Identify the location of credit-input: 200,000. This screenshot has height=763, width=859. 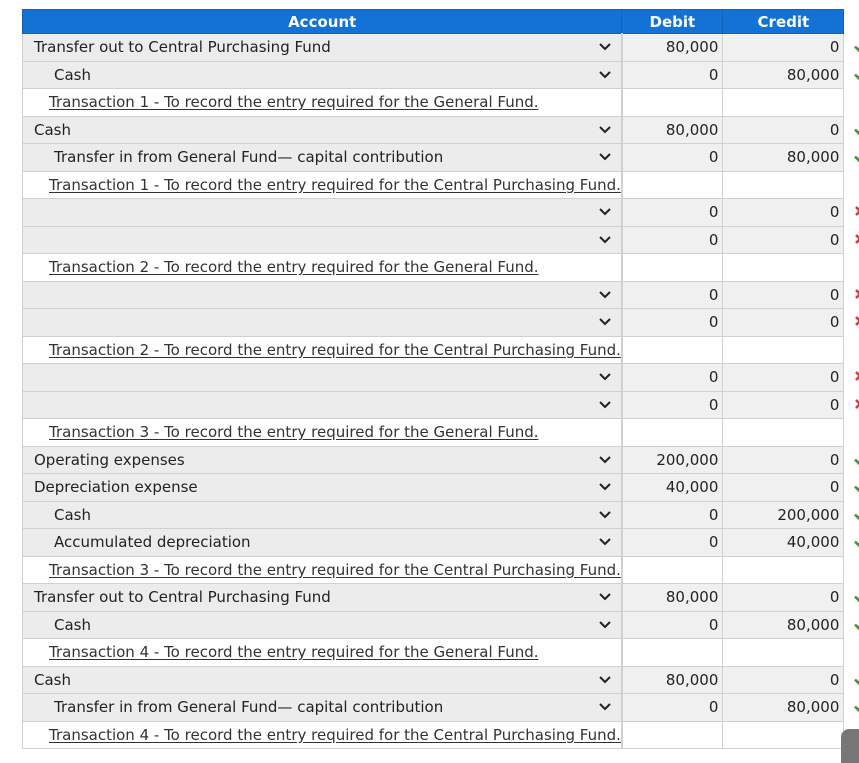
(790, 514).